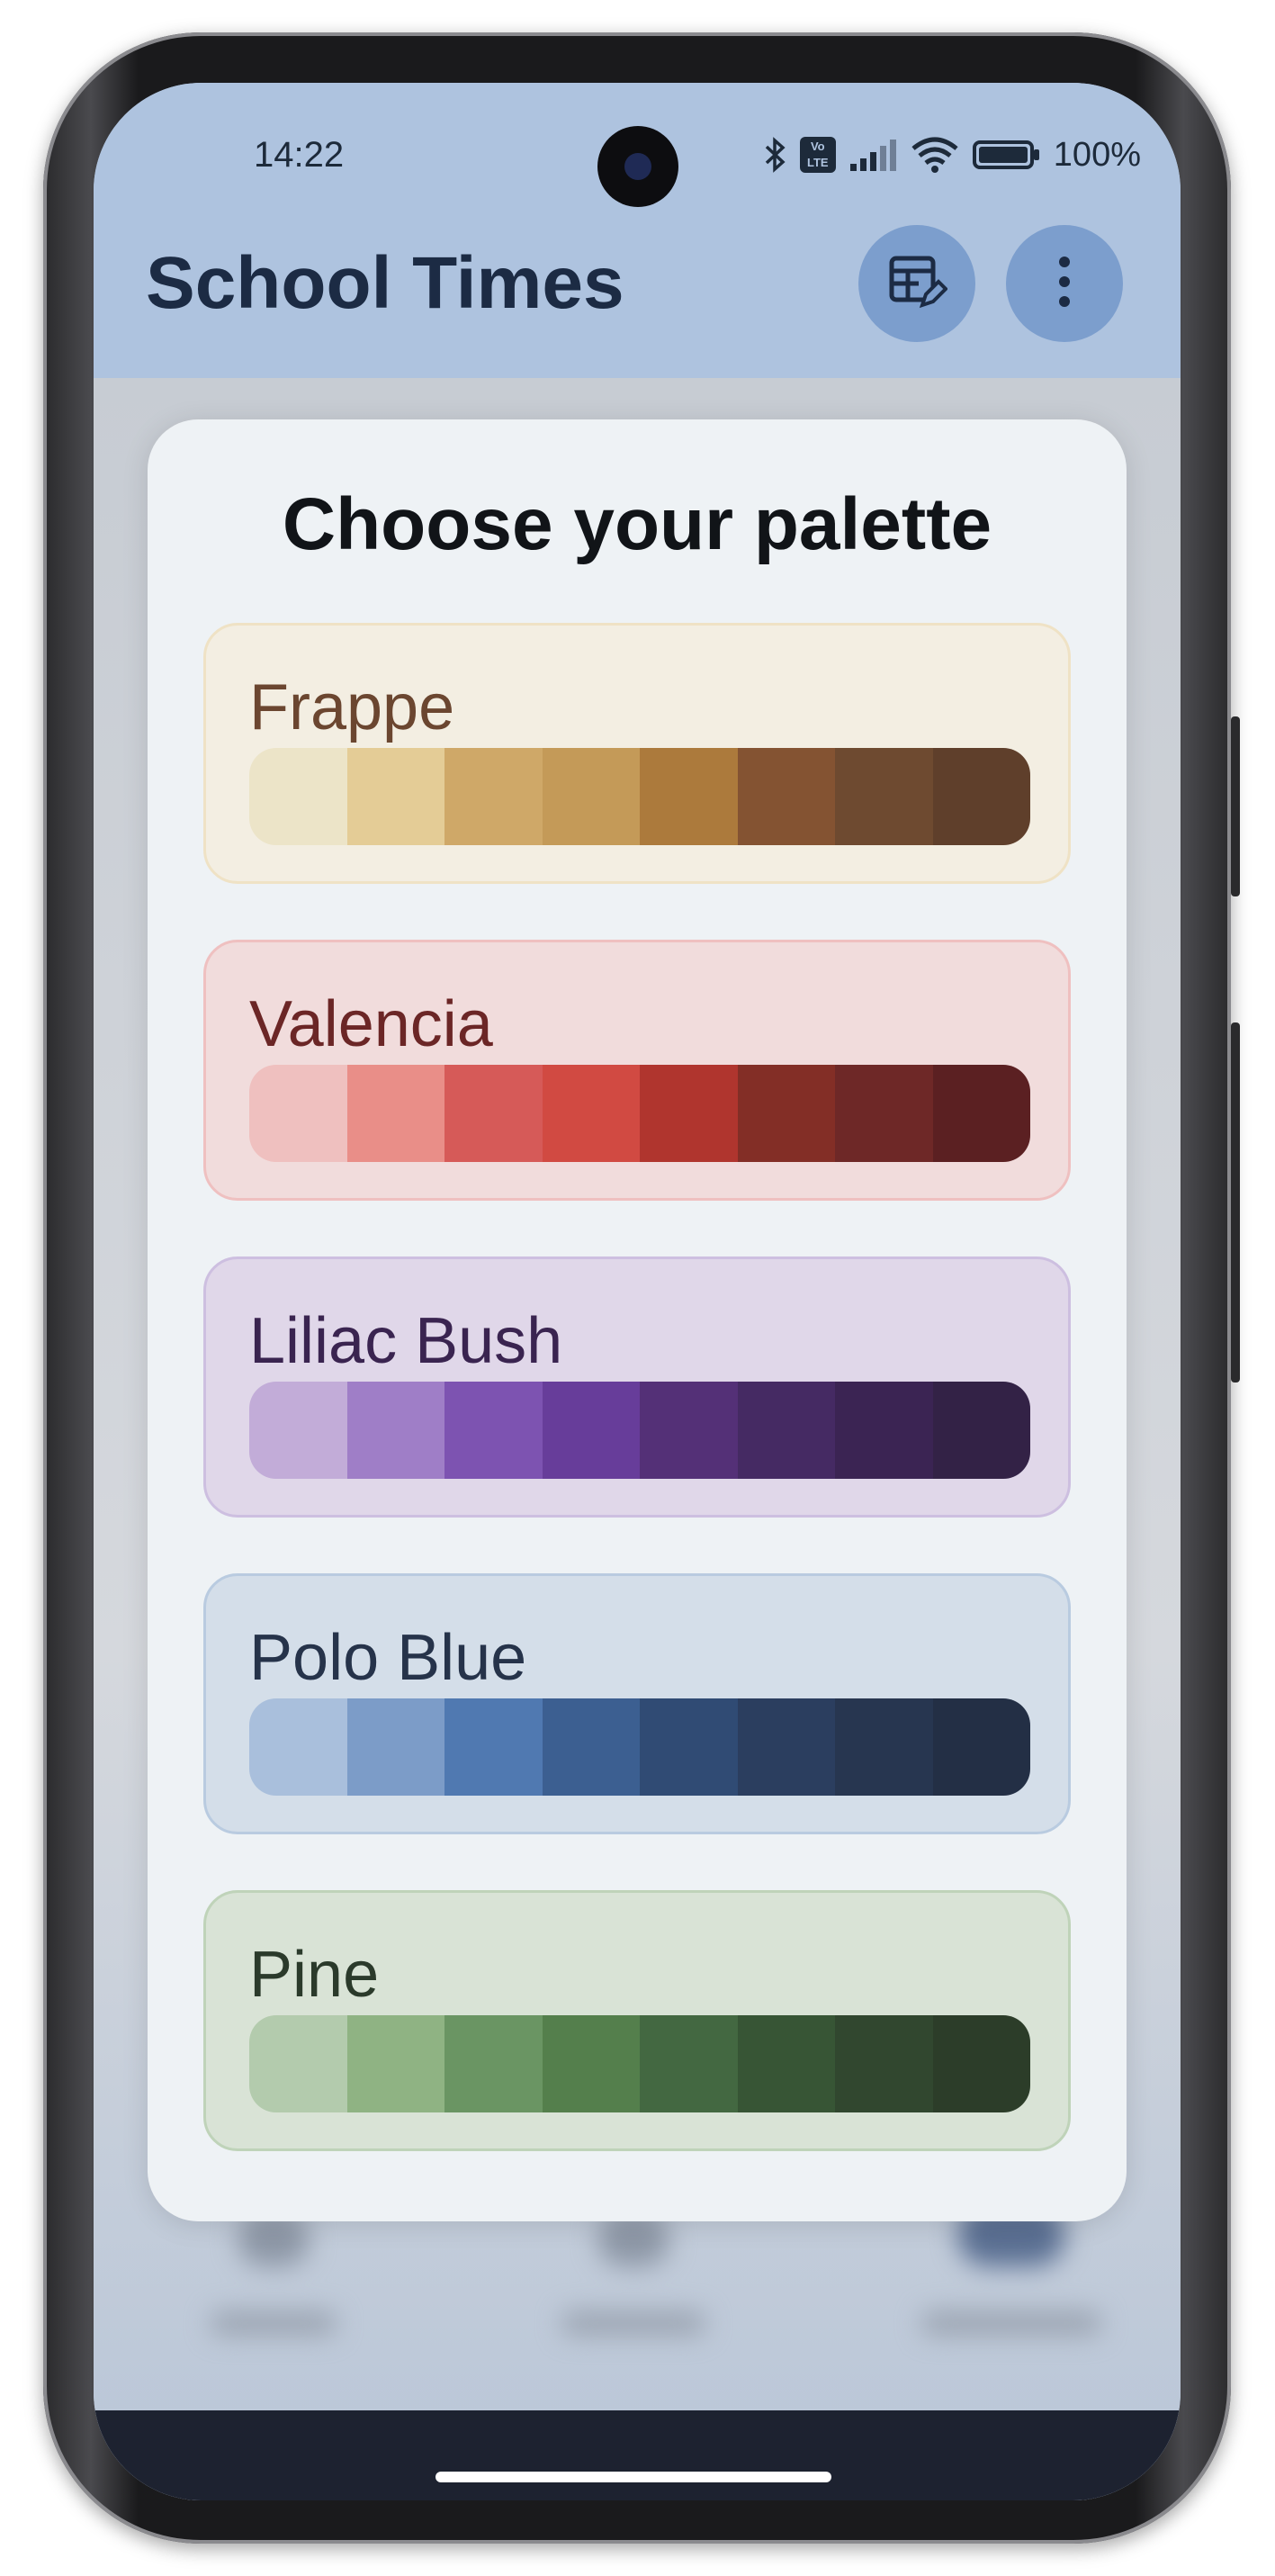 The image size is (1275, 2576). What do you see at coordinates (406, 1341) in the screenshot?
I see `palette-name: Liliac Bush` at bounding box center [406, 1341].